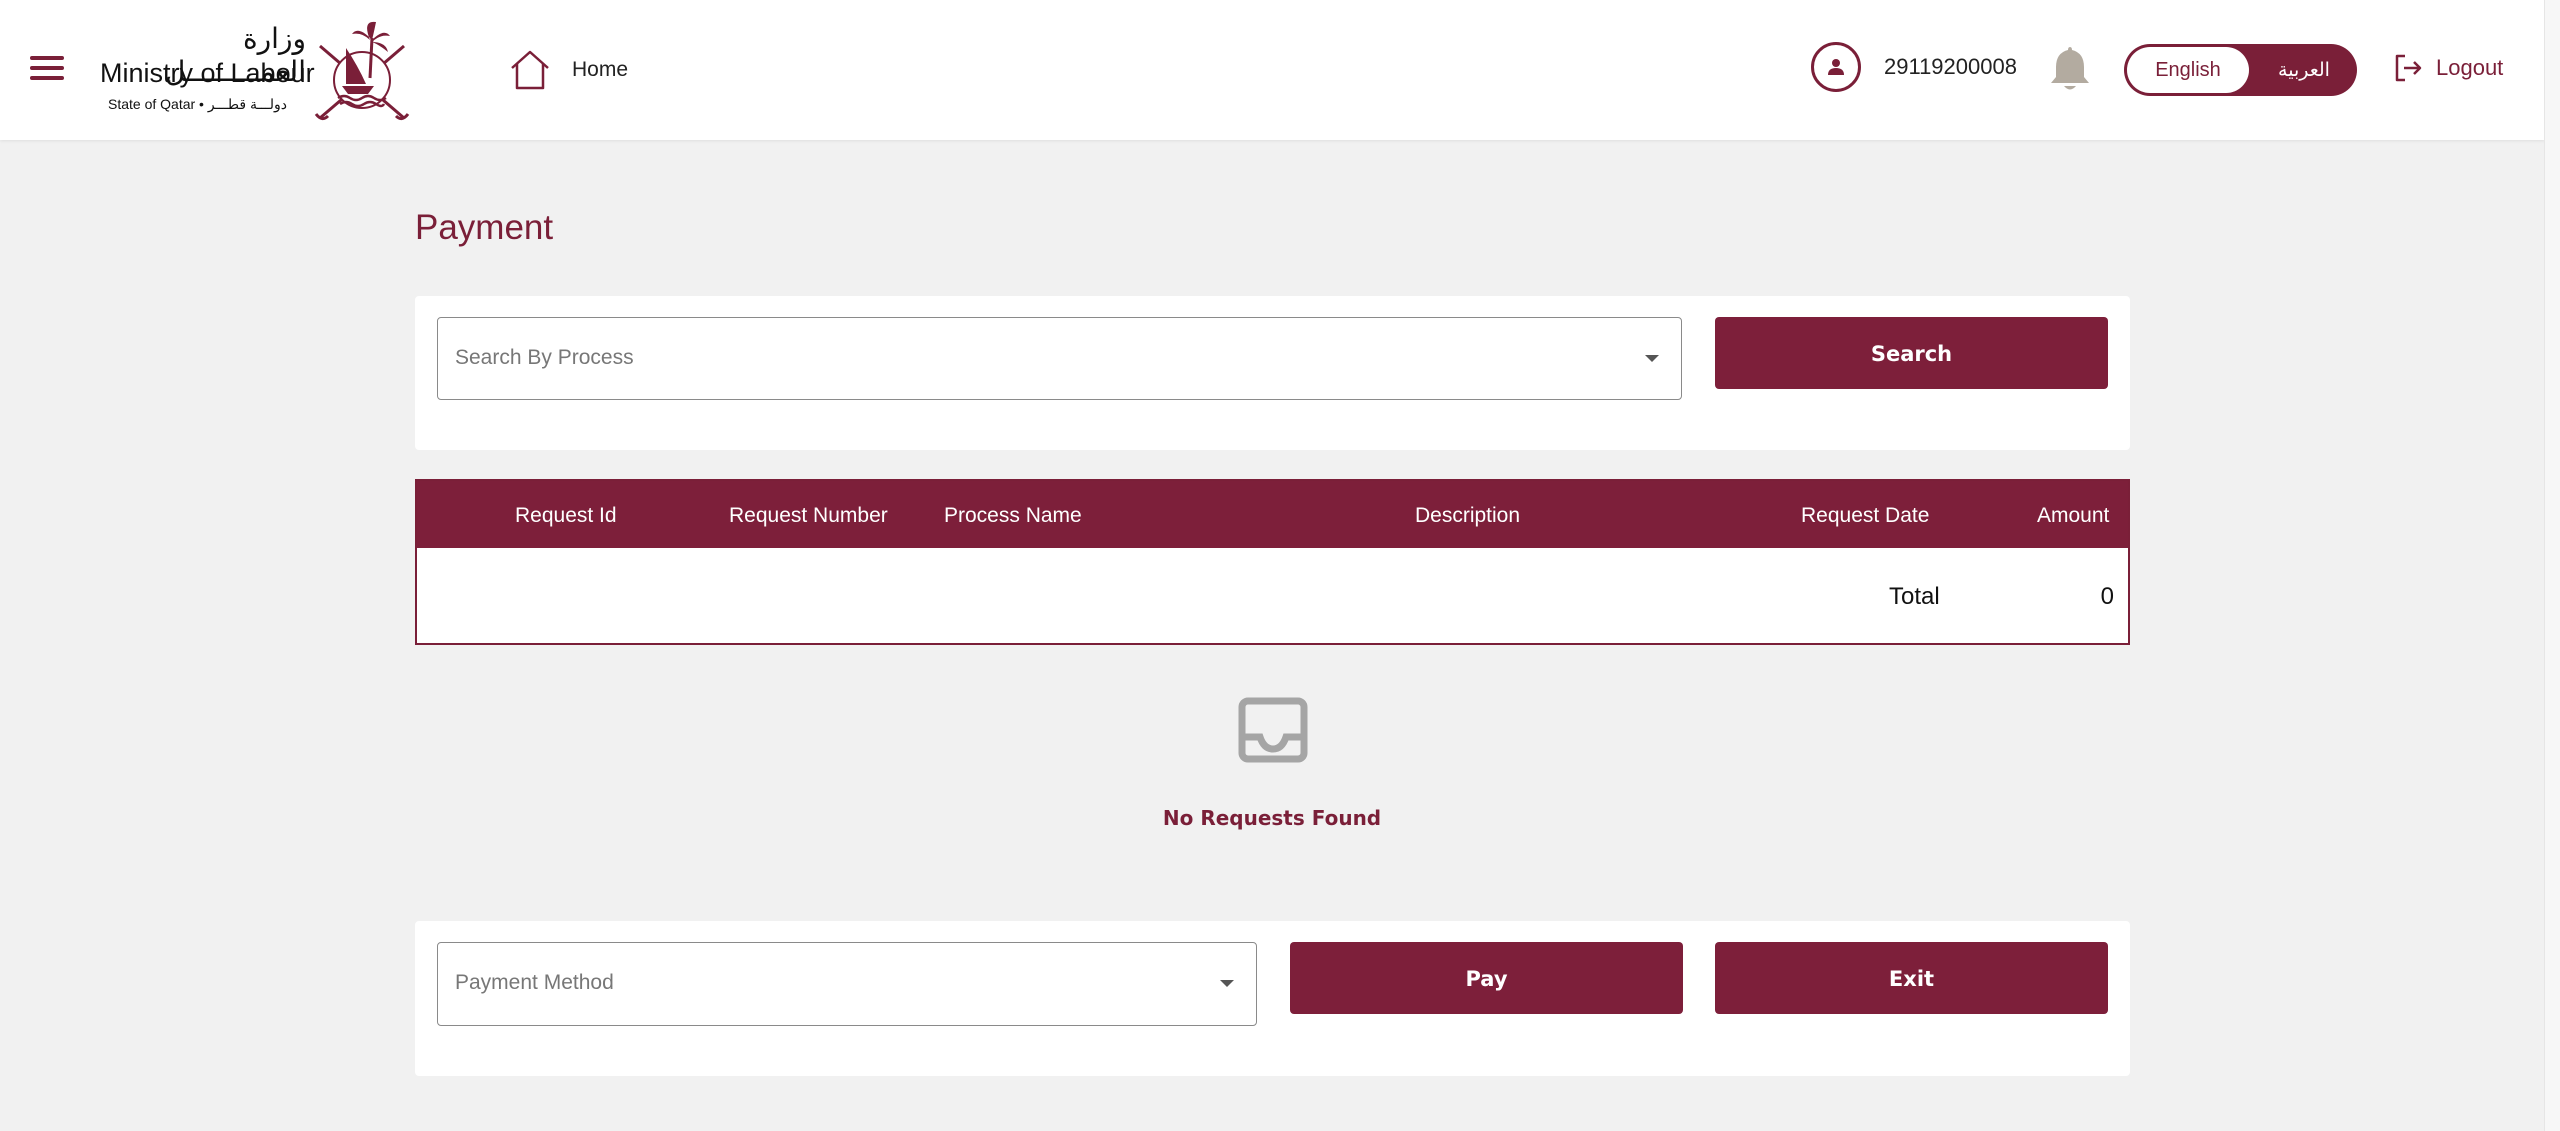 The height and width of the screenshot is (1131, 2560). What do you see at coordinates (1272, 998) in the screenshot?
I see `payment-card: Payment Method Pay Exit` at bounding box center [1272, 998].